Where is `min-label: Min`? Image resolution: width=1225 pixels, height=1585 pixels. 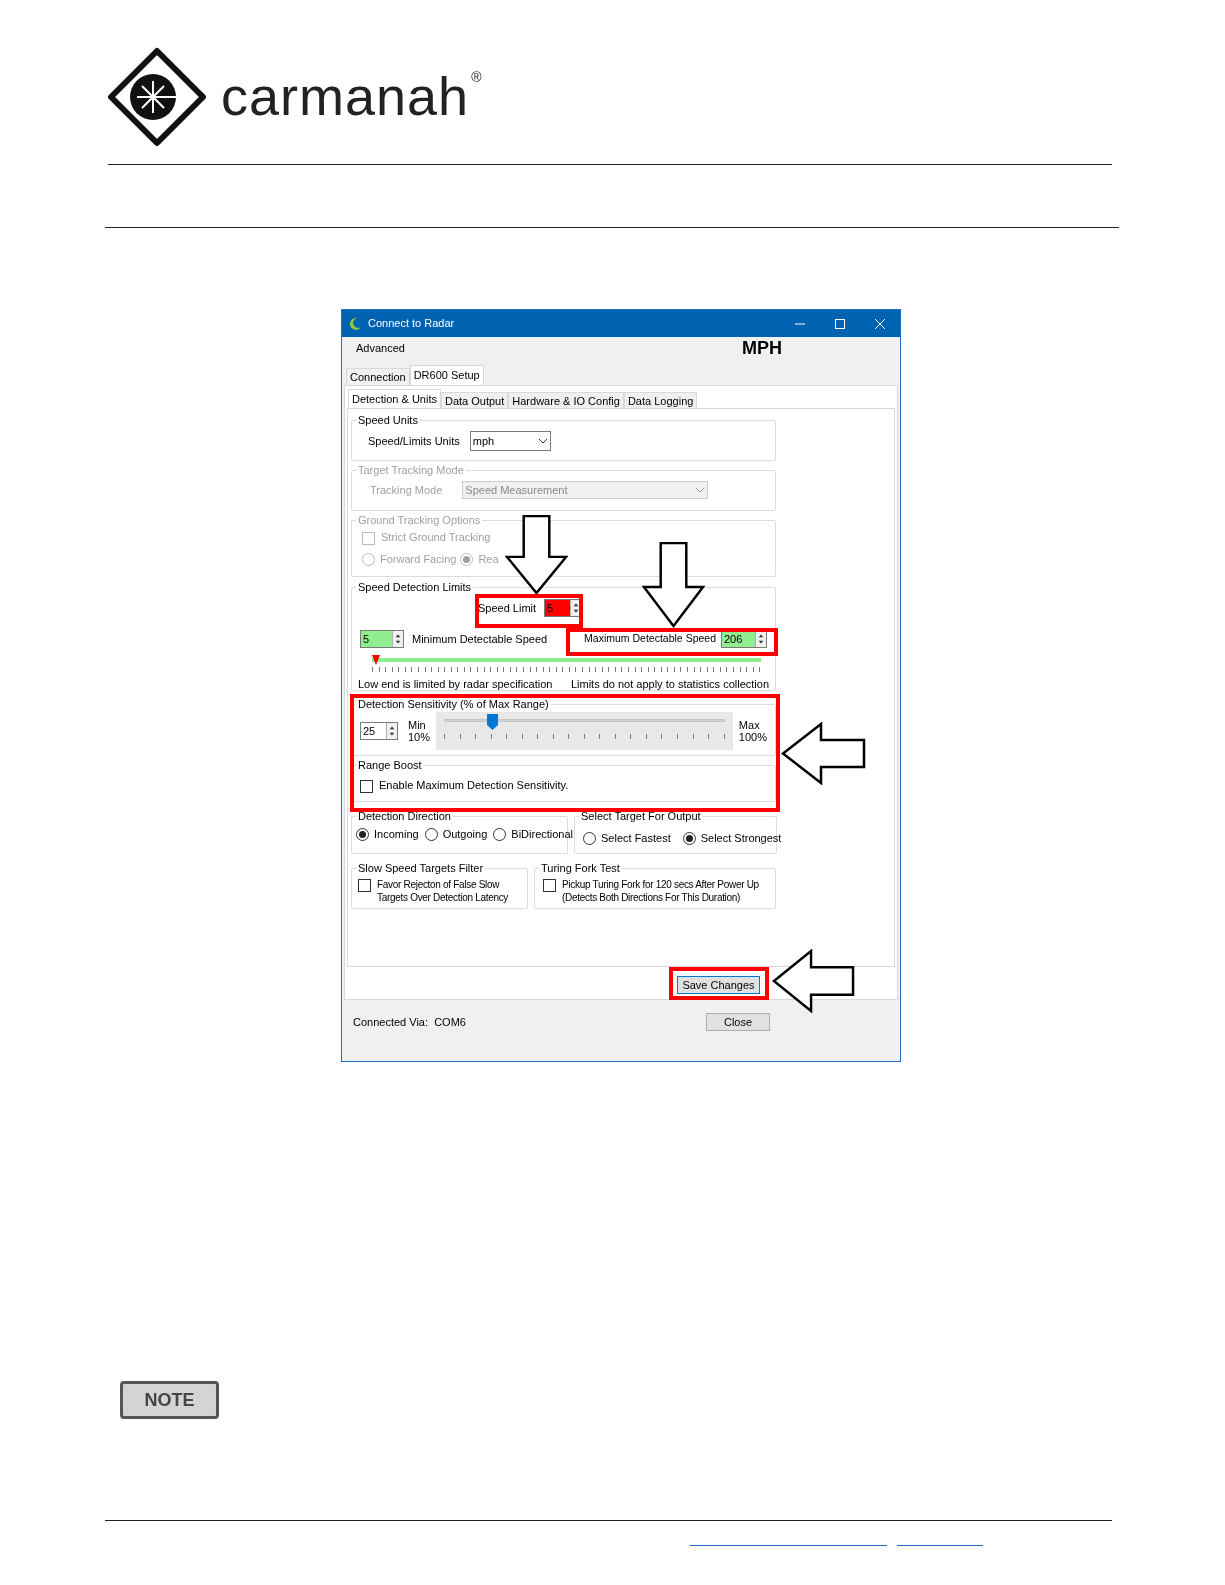
min-label: Min is located at coordinates (417, 725).